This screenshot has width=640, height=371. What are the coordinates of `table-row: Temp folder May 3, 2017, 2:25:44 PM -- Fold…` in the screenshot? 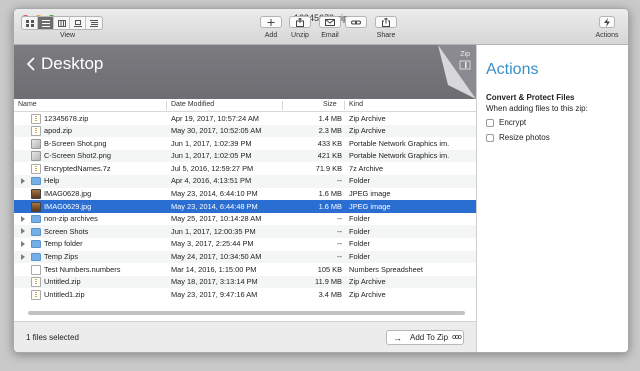 It's located at (245, 244).